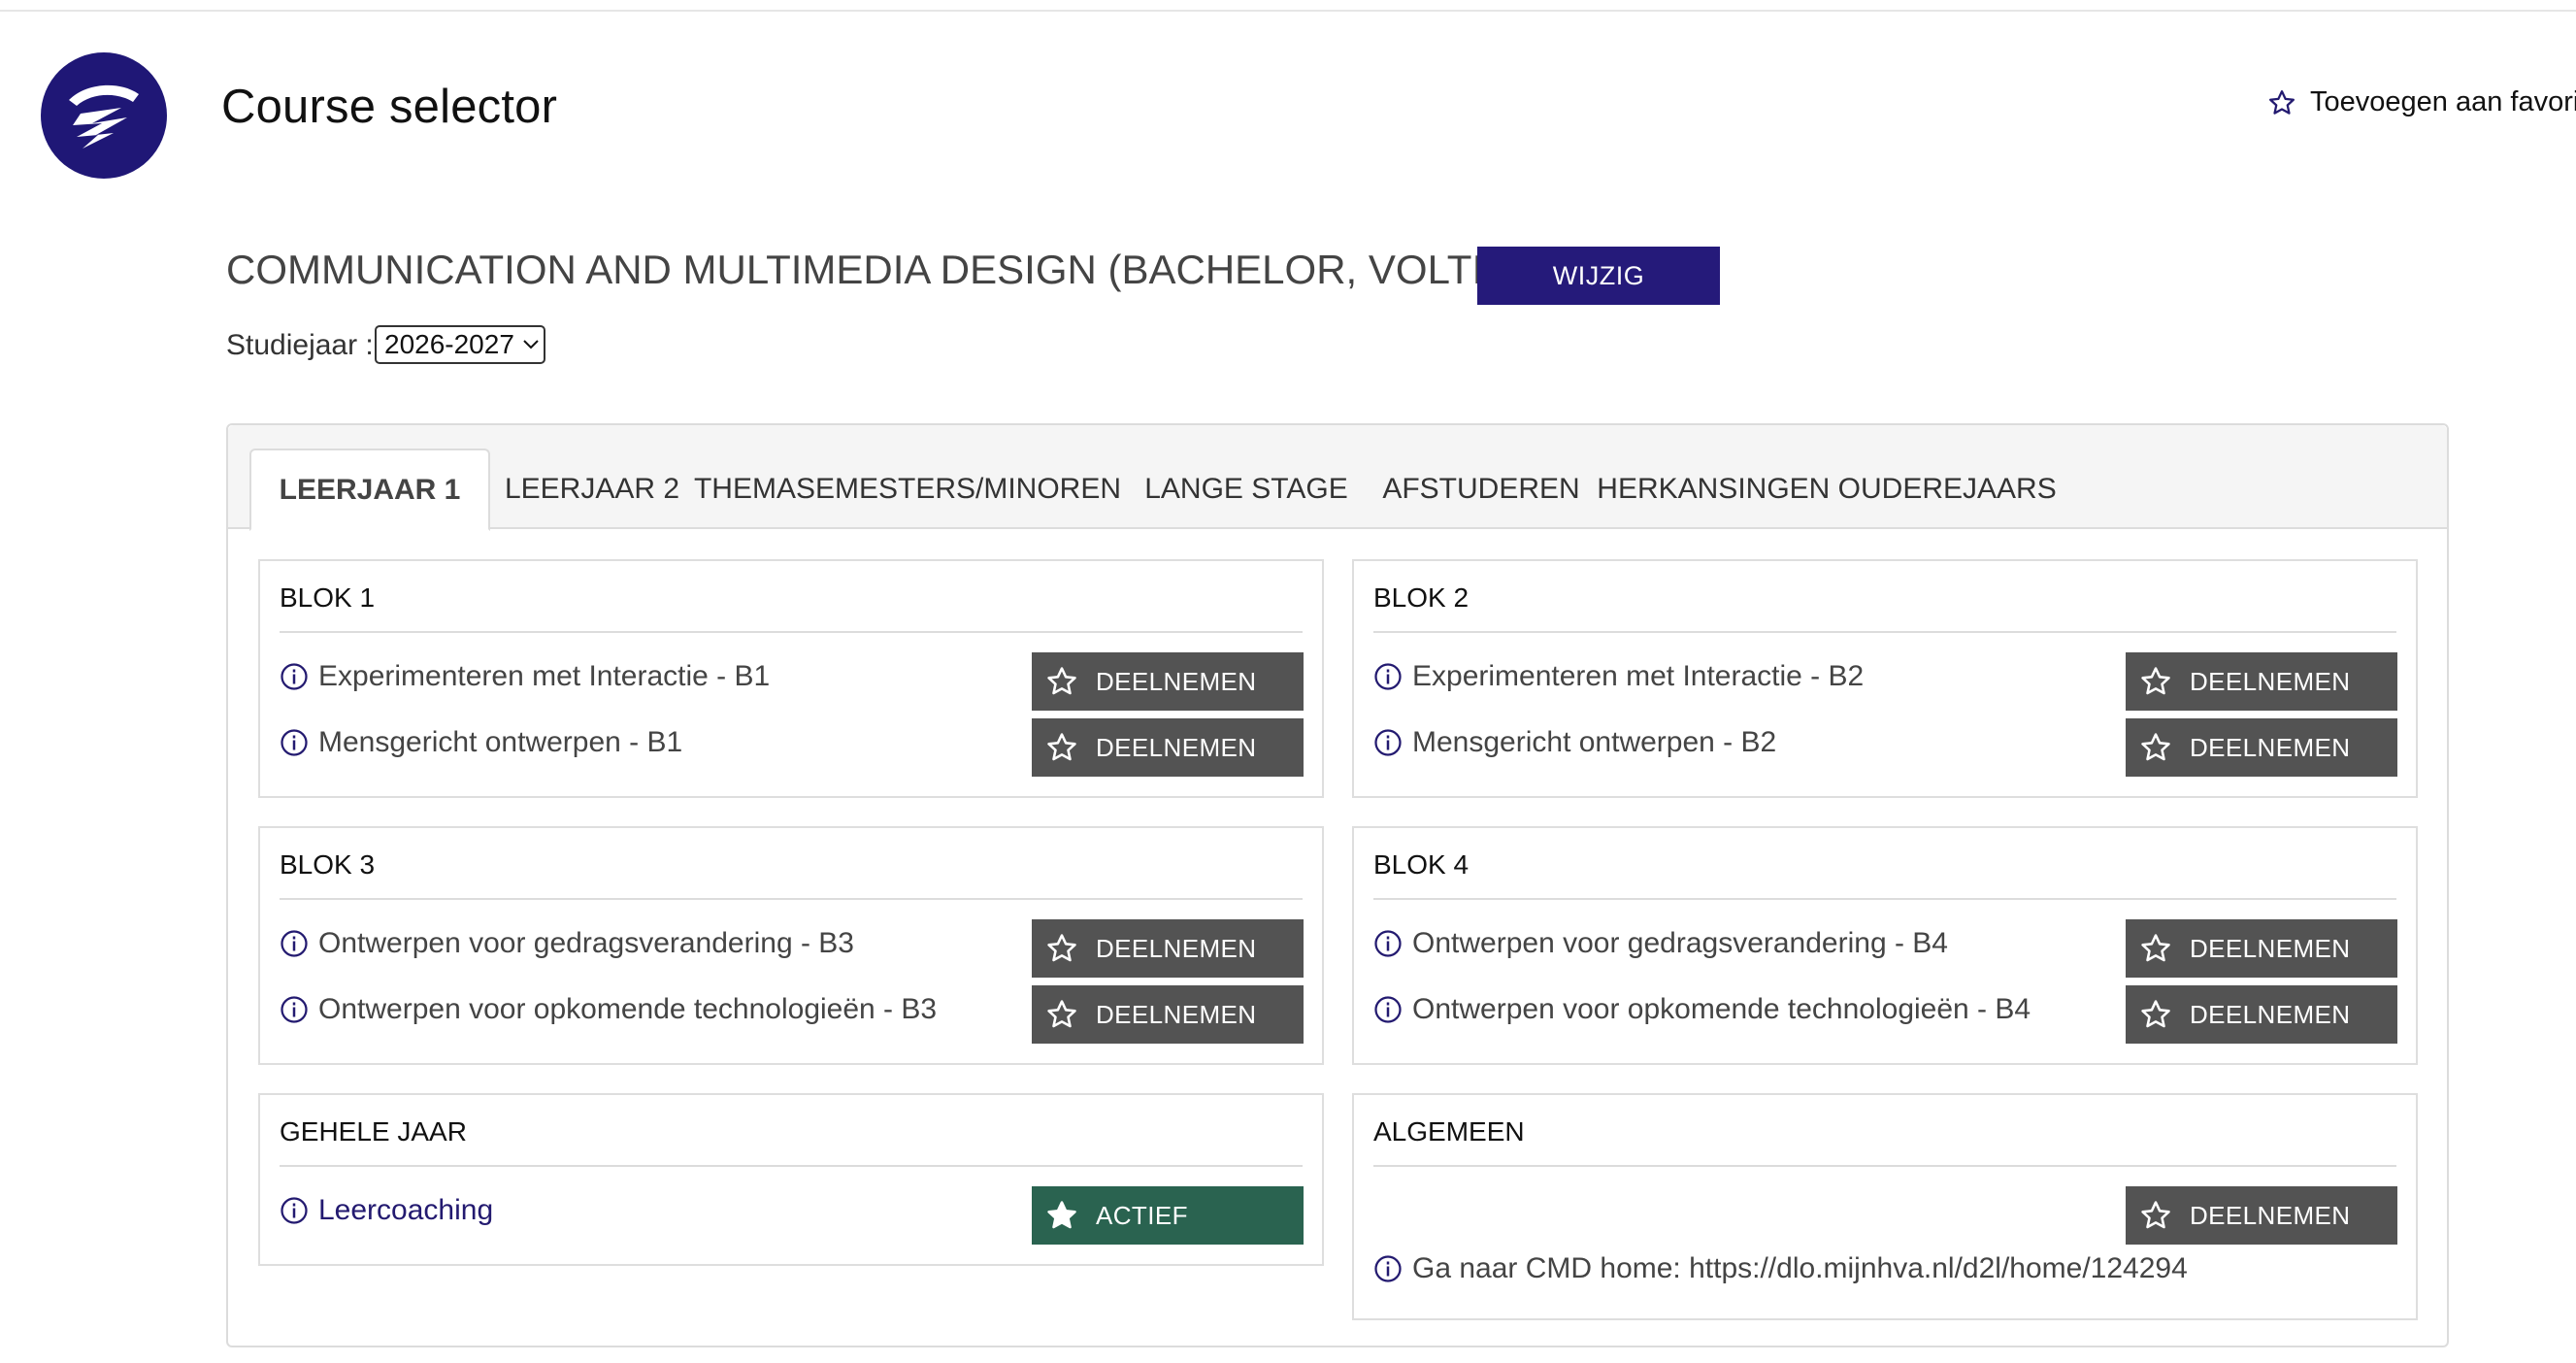 This screenshot has height=1363, width=2576. Describe the element at coordinates (1421, 597) in the screenshot. I see `block-title: BLOK 2` at that location.